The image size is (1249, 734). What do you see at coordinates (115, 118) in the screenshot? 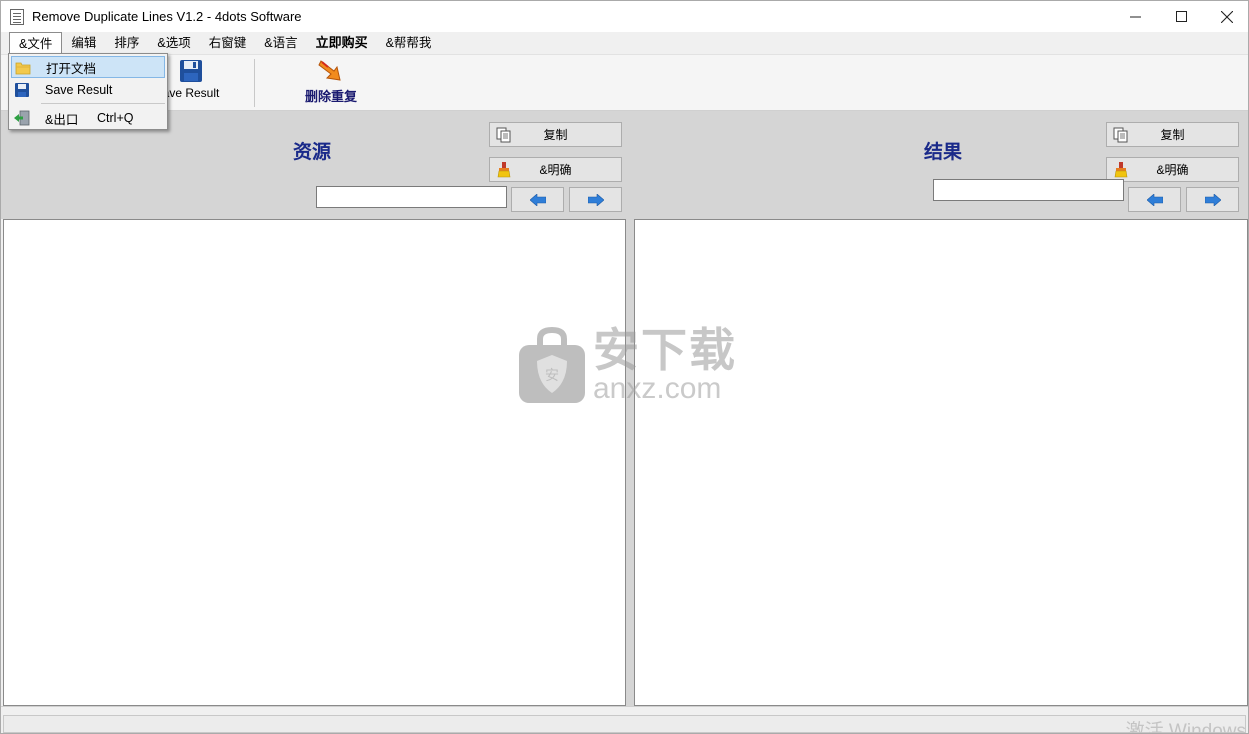
I see `menu-exit-shortcut: Ctrl+Q` at bounding box center [115, 118].